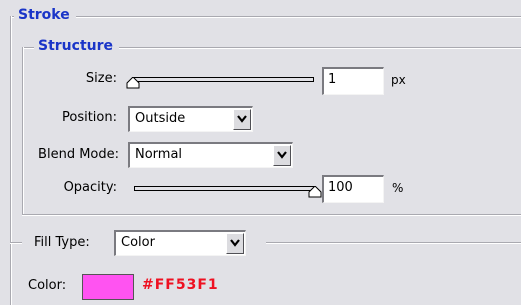  What do you see at coordinates (108, 287) in the screenshot?
I see `color-swatch` at bounding box center [108, 287].